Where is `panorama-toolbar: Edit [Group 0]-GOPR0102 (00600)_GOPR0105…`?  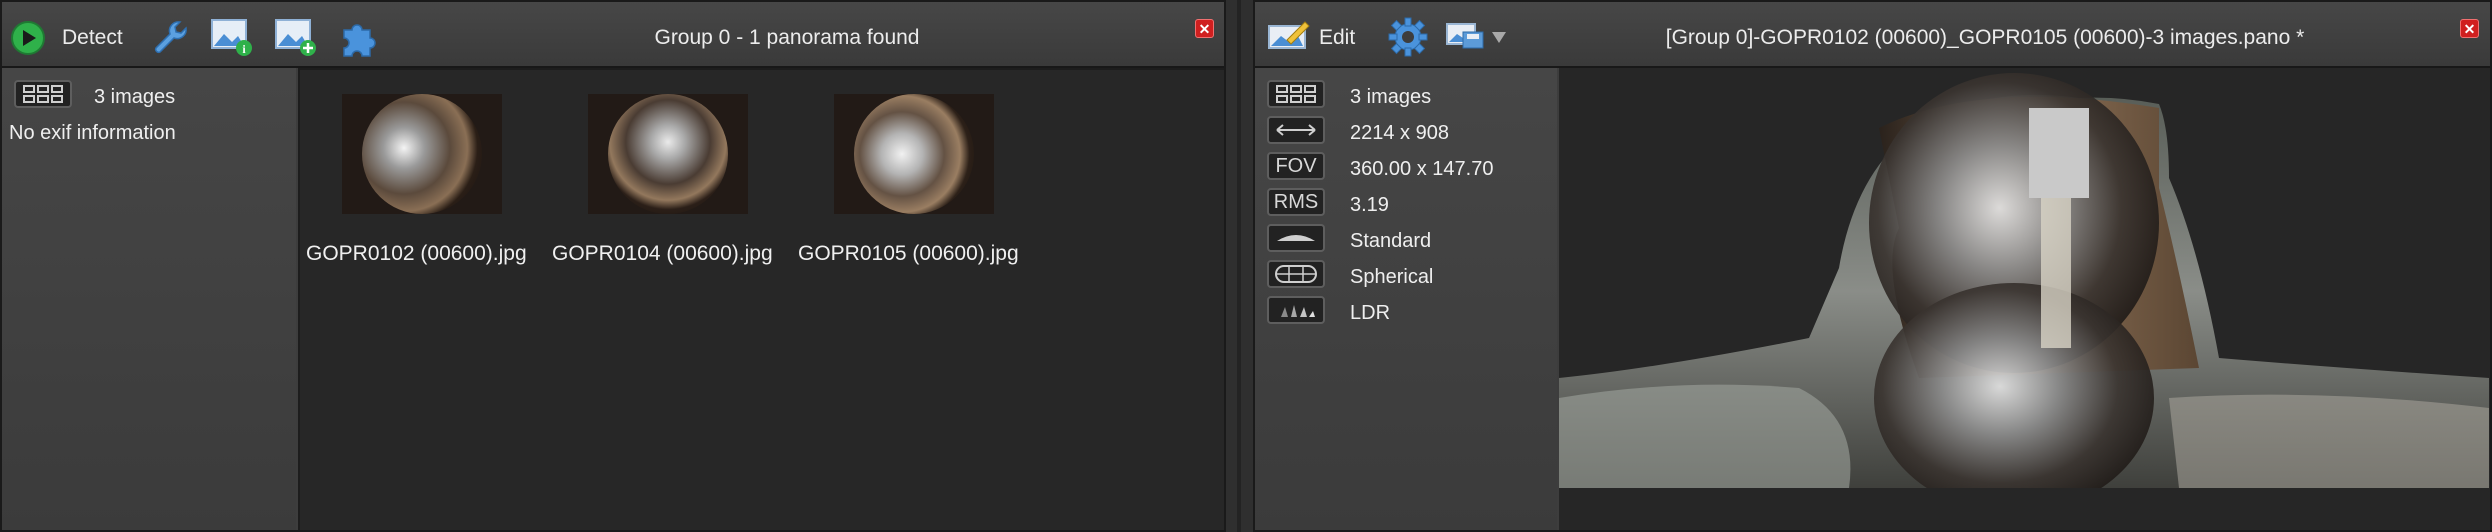
panorama-toolbar: Edit [Group 0]-GOPR0102 (00600)_GOPR0105… is located at coordinates (1872, 35).